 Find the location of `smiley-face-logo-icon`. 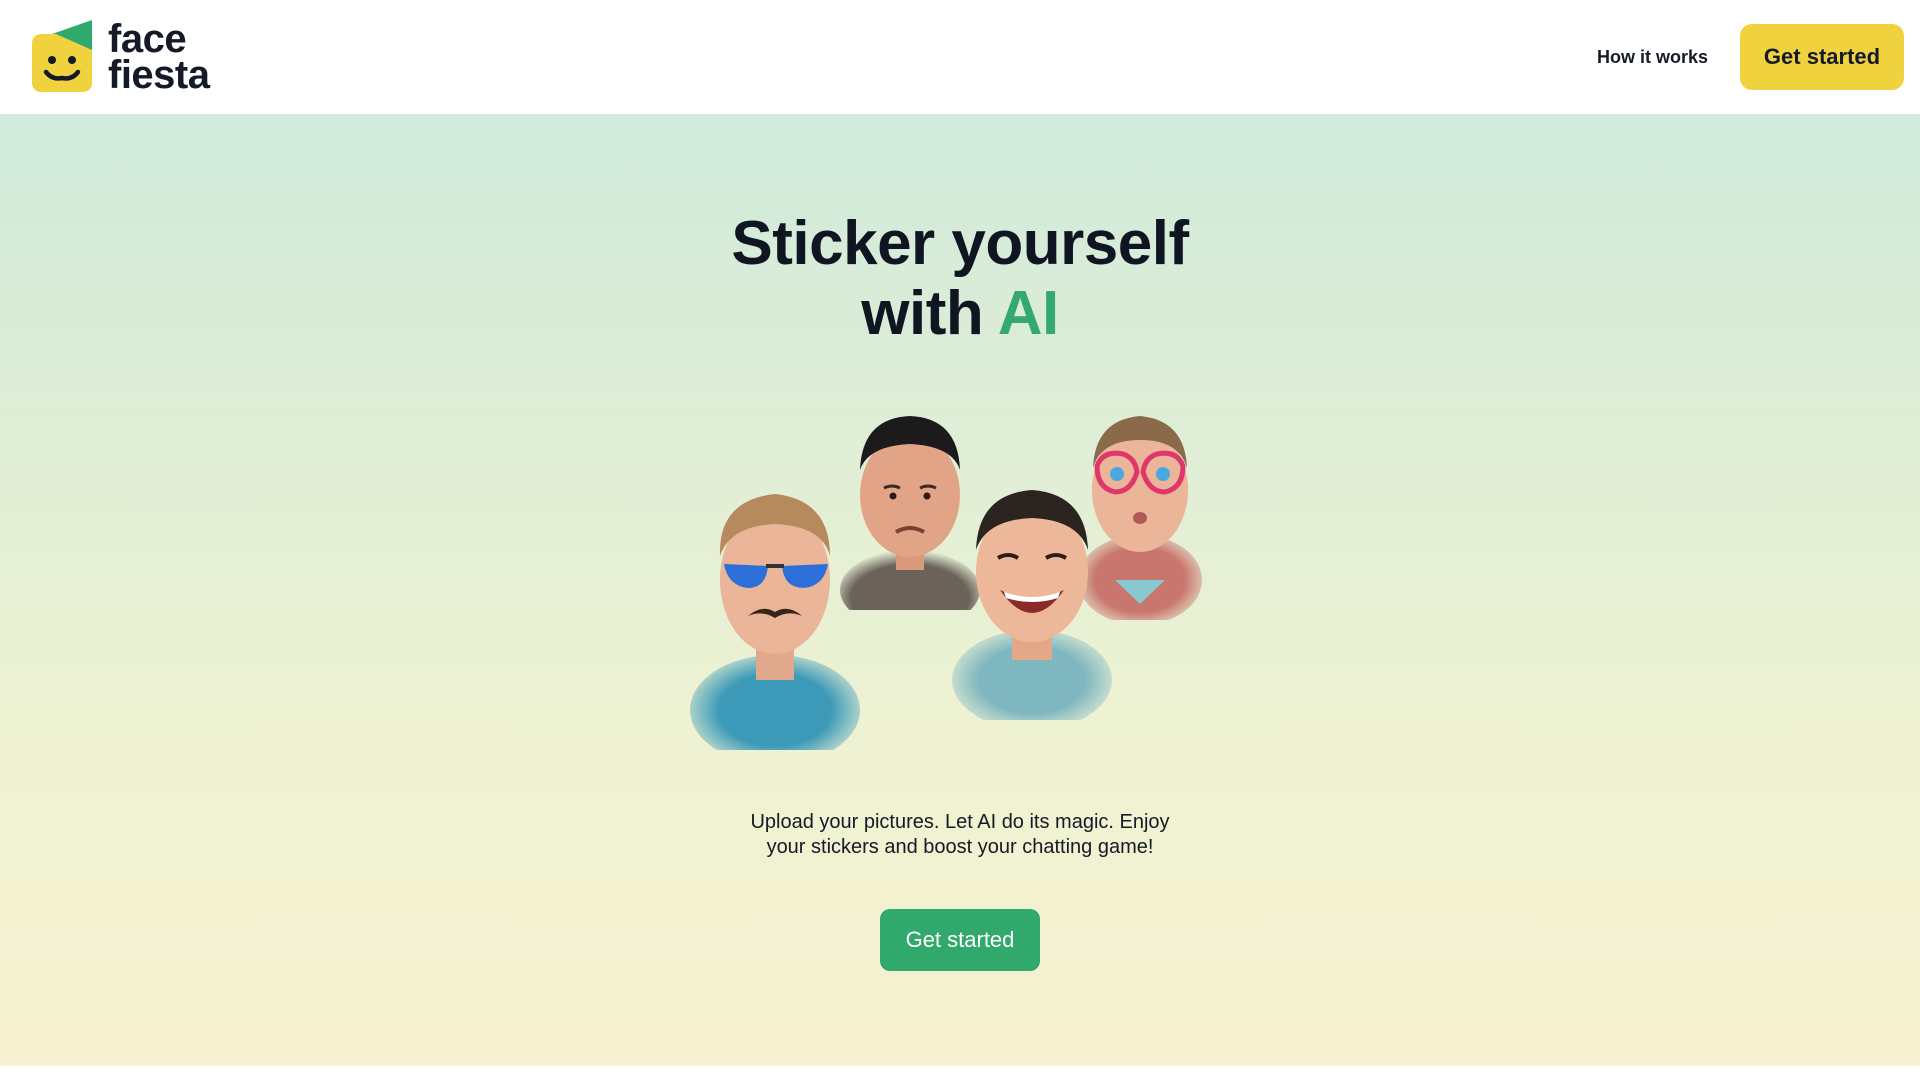

smiley-face-logo-icon is located at coordinates (62, 56).